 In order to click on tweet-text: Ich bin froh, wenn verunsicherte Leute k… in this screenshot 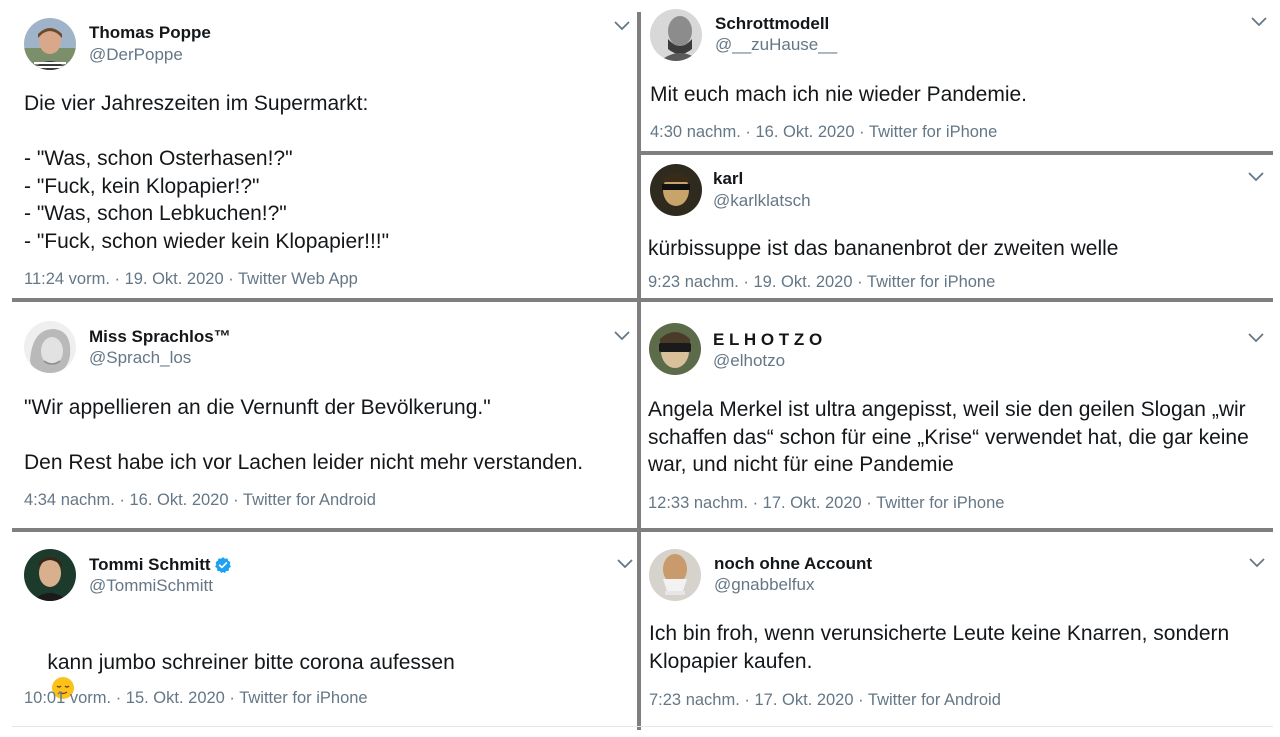, I will do `click(939, 647)`.